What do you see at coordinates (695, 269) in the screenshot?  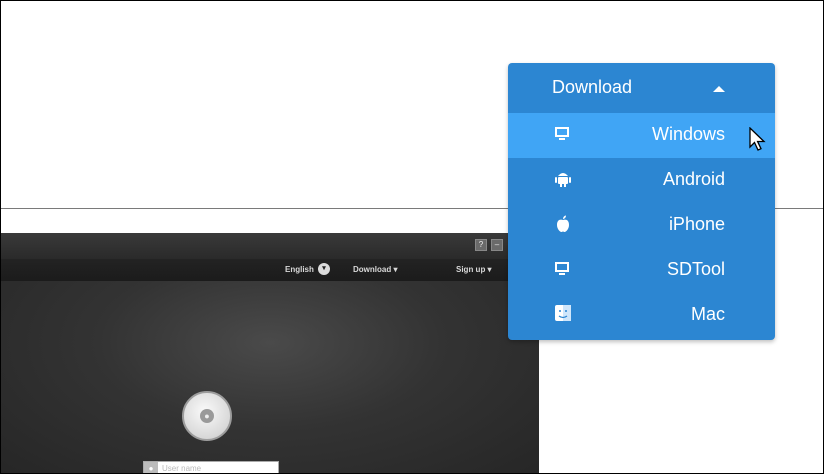 I see `dropdown-item-label: SDTool` at bounding box center [695, 269].